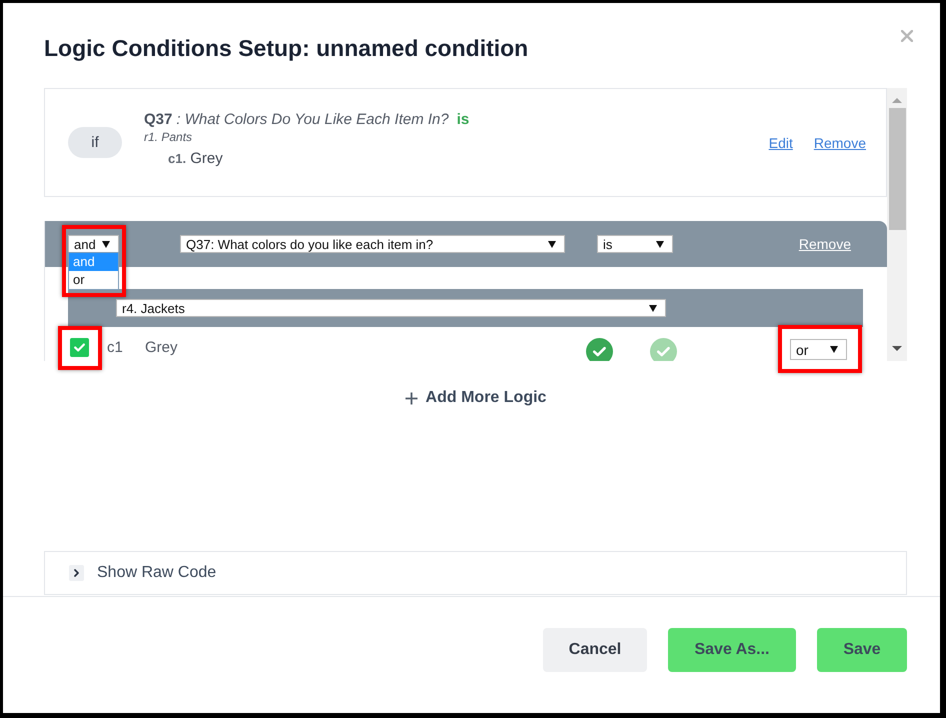 Image resolution: width=946 pixels, height=718 pixels. What do you see at coordinates (142, 573) in the screenshot?
I see `show-raw-code-toggle: Show Raw Code` at bounding box center [142, 573].